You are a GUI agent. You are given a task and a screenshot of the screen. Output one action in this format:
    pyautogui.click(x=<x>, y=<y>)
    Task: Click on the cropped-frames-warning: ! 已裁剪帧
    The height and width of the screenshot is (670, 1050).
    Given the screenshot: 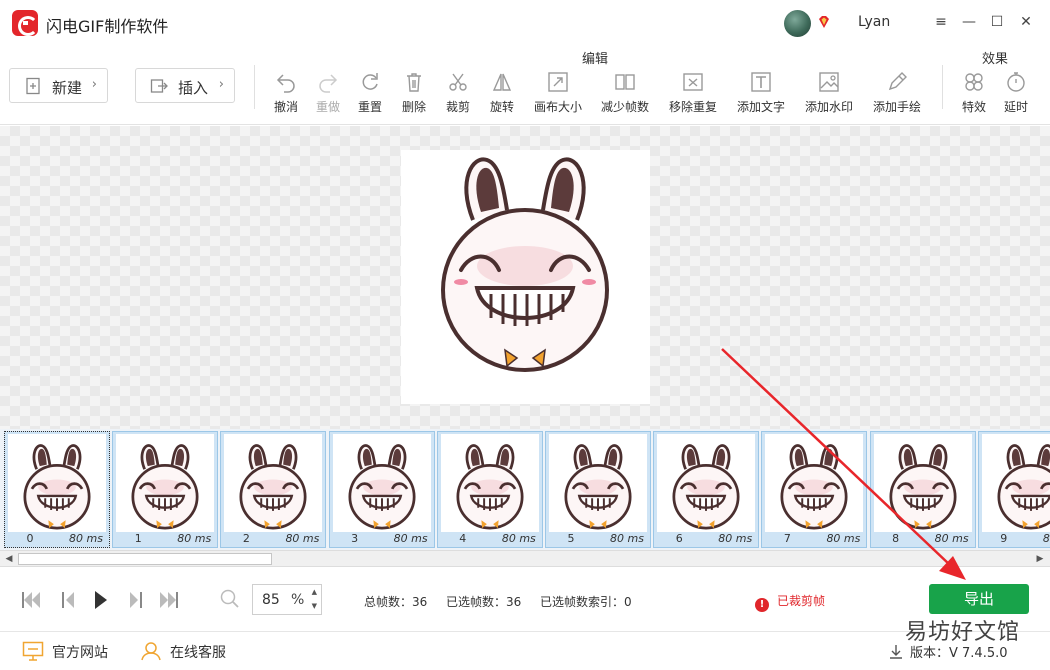 What is the action you would take?
    pyautogui.click(x=790, y=602)
    